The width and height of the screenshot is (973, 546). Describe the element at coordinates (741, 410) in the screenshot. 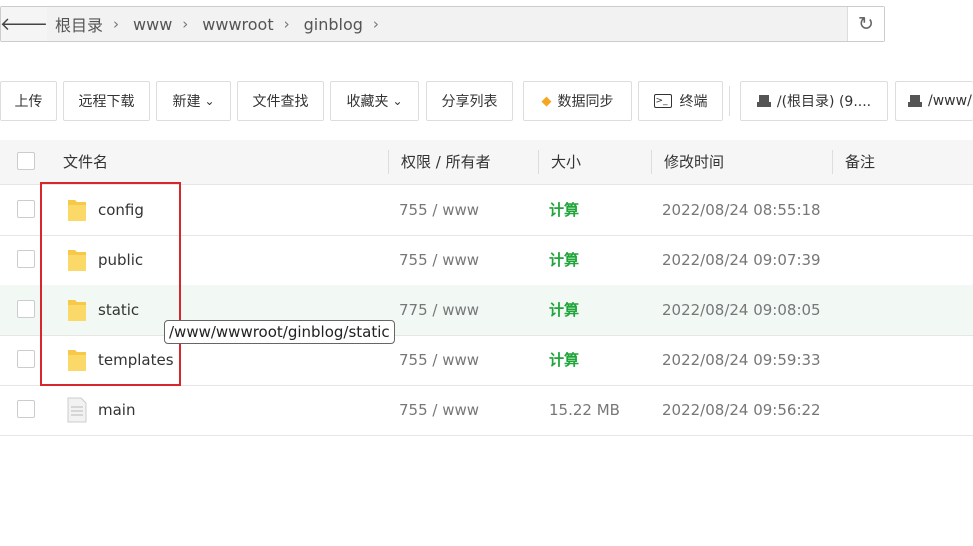

I see `file-modified: 2022/08/24 09:56:22` at that location.